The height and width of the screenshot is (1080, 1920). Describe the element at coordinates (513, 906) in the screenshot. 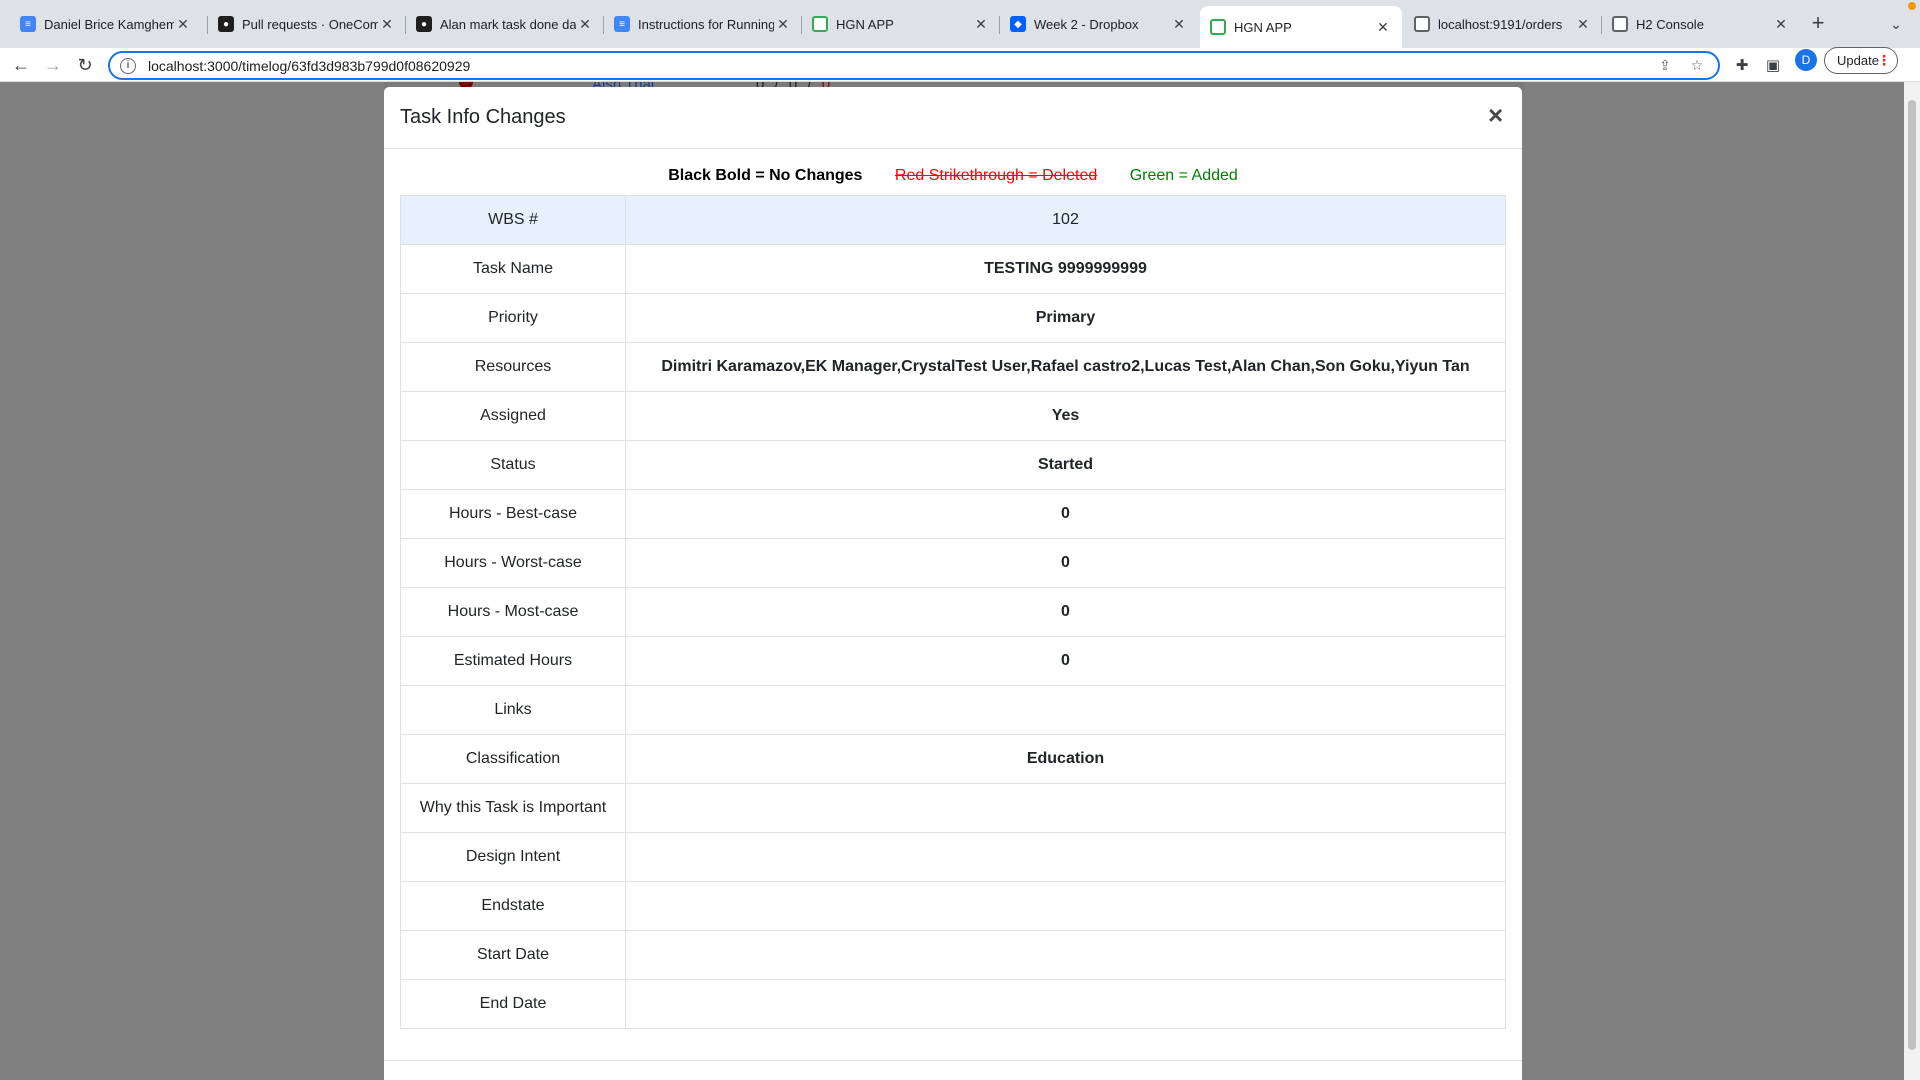

I see `row-label: Endstate` at that location.